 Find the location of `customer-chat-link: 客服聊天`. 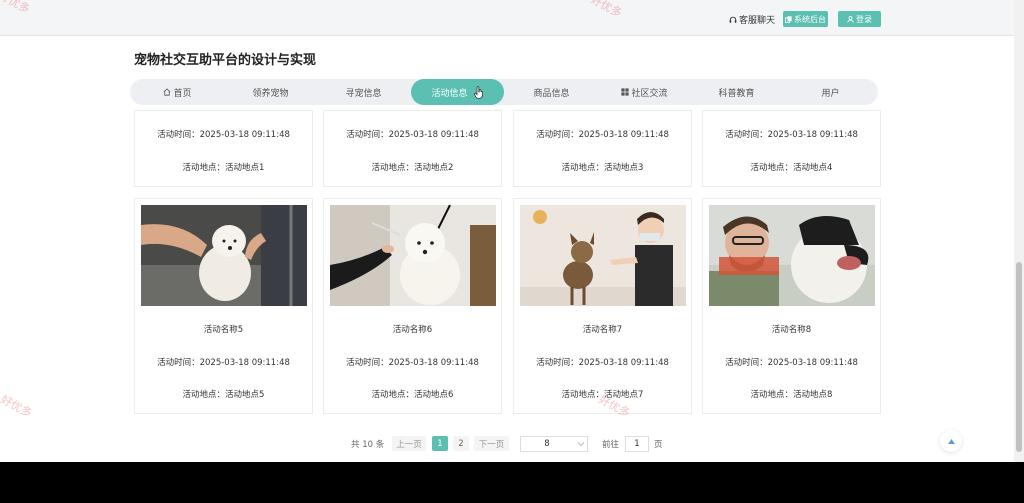

customer-chat-link: 客服聊天 is located at coordinates (752, 19).